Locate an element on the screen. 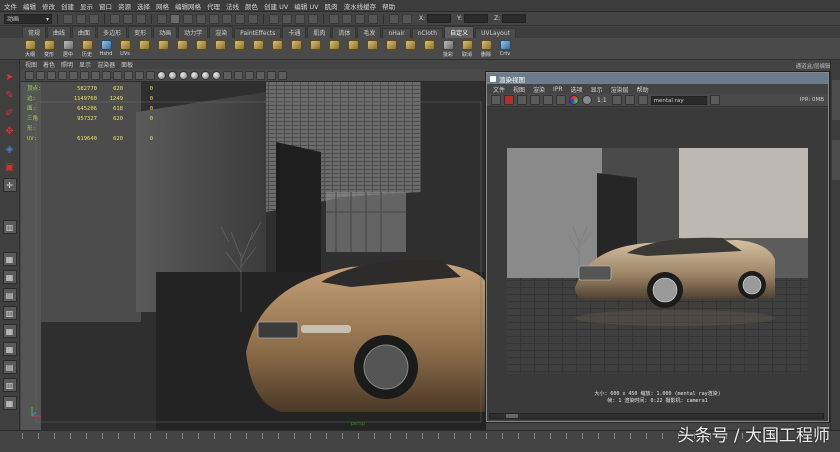 The image size is (840, 452). redo-render-icon is located at coordinates (496, 100).